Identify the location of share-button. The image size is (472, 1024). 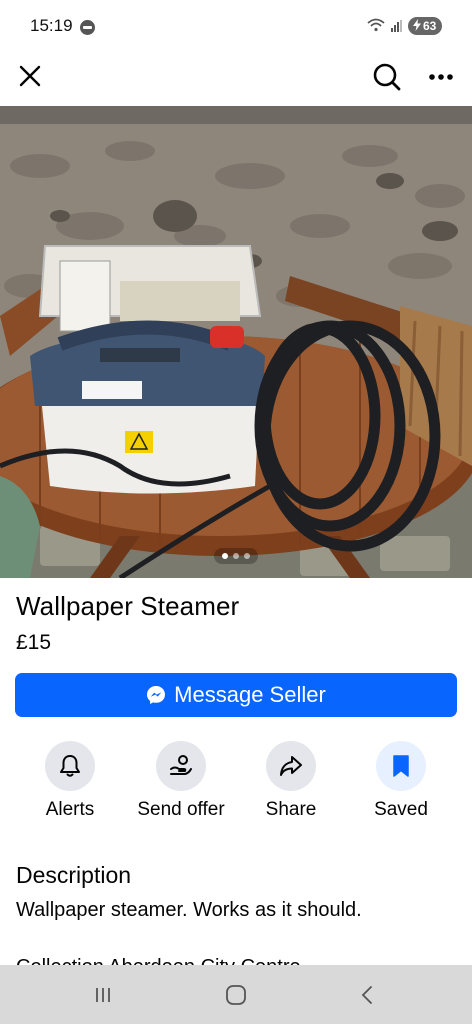
(291, 766).